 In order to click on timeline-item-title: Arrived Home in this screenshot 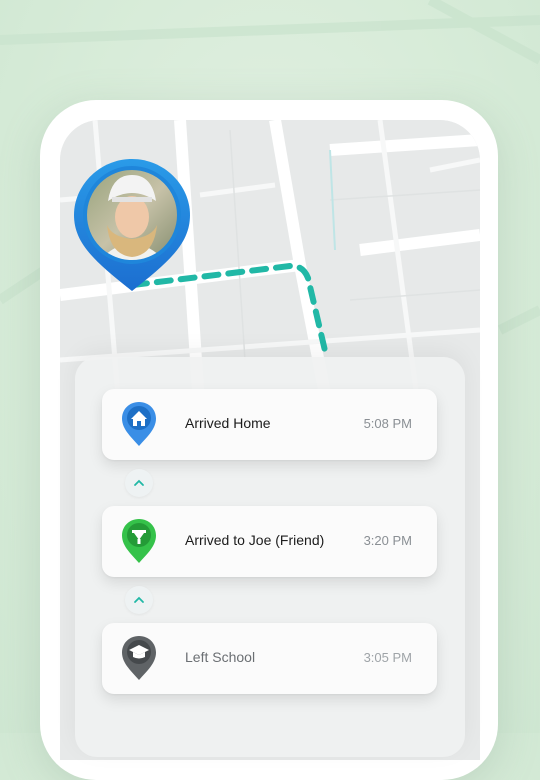, I will do `click(228, 423)`.